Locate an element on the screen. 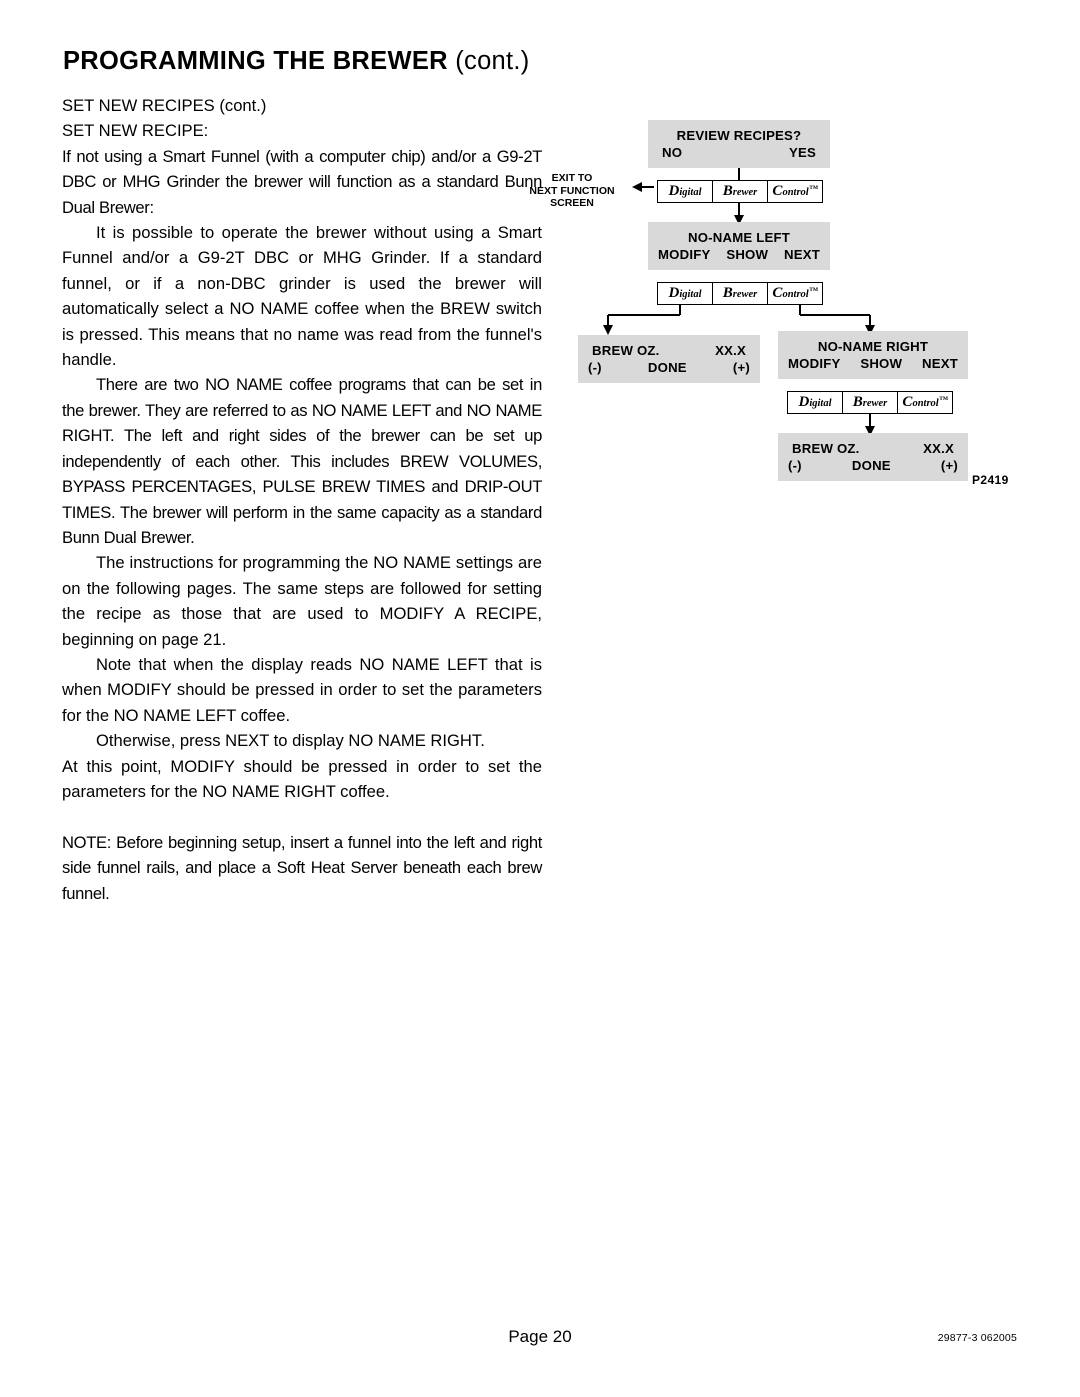 The image size is (1080, 1397). lcd-screen-review-recipes: REVIEW RECIPES? NO YES is located at coordinates (739, 144).